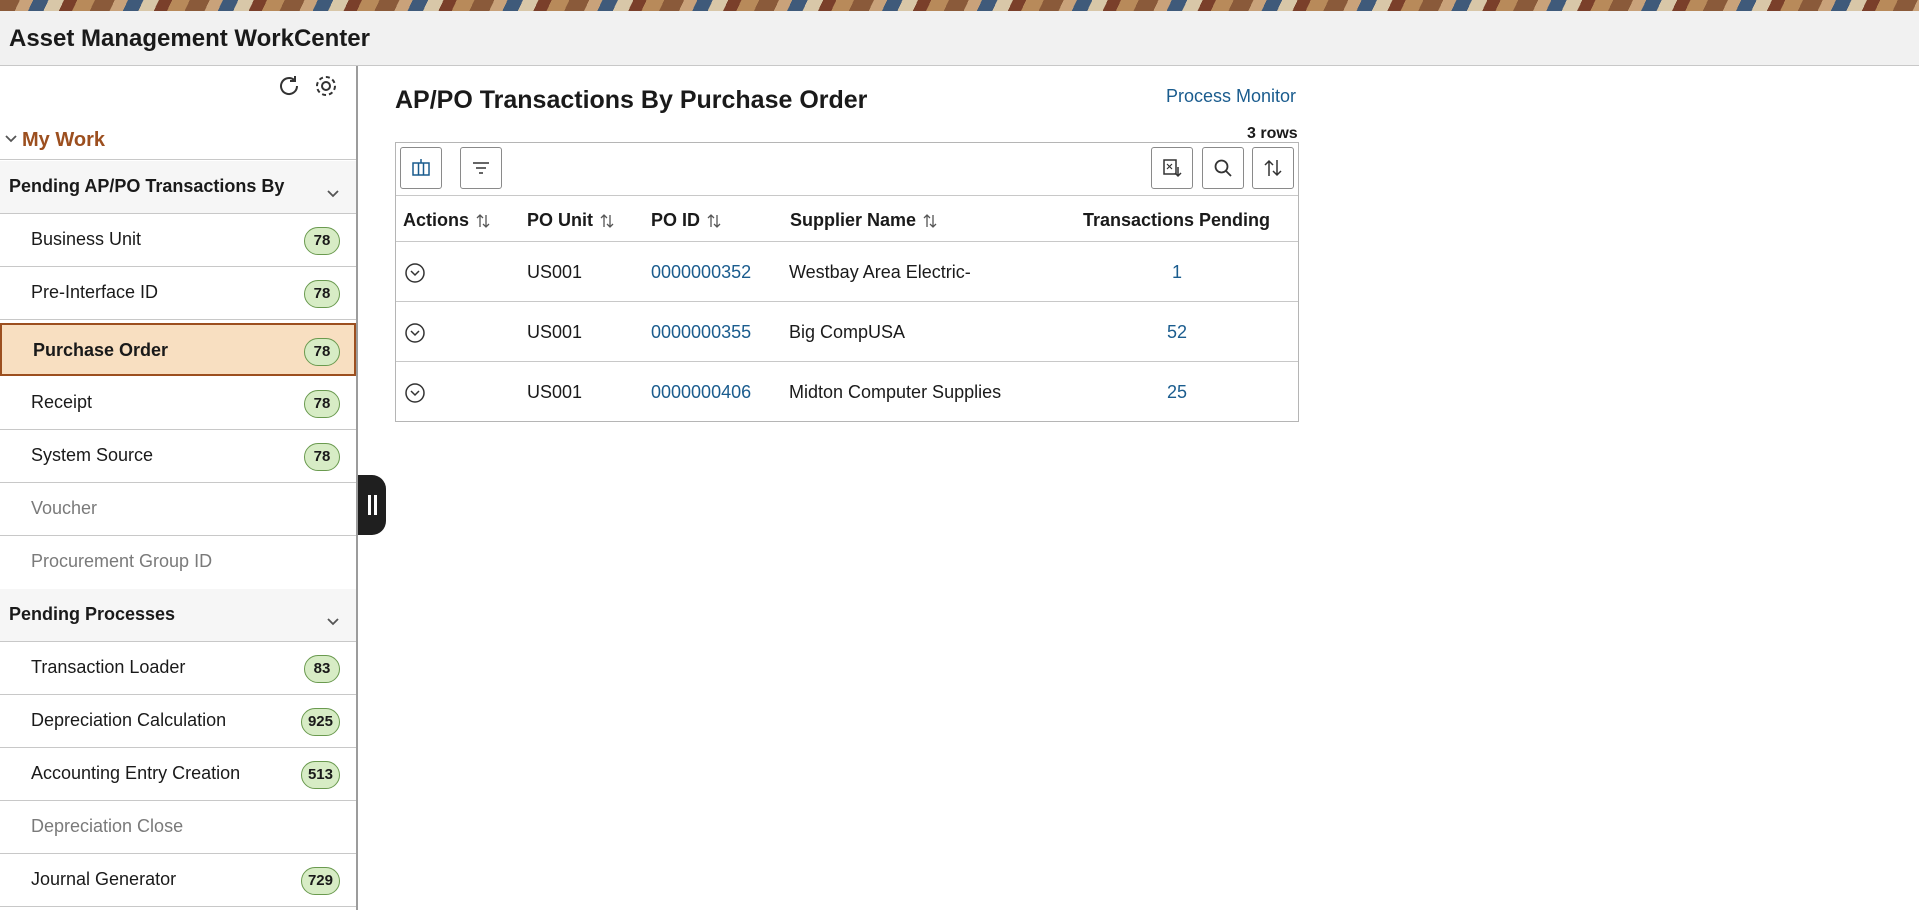 Image resolution: width=1919 pixels, height=910 pixels. I want to click on sidebar-item-voucher: Voucher, so click(178, 509).